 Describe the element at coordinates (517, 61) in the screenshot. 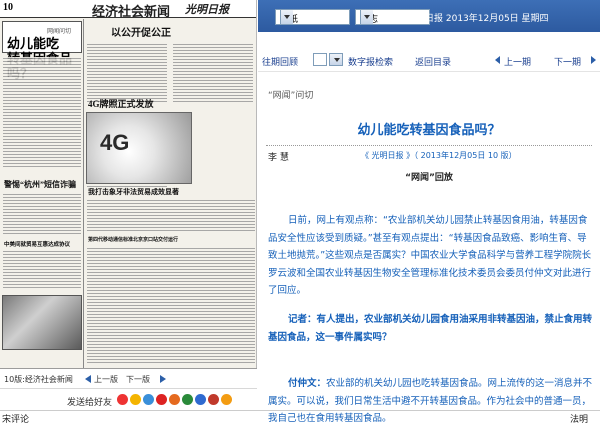

I see `prev-issue-link: 上一期` at that location.